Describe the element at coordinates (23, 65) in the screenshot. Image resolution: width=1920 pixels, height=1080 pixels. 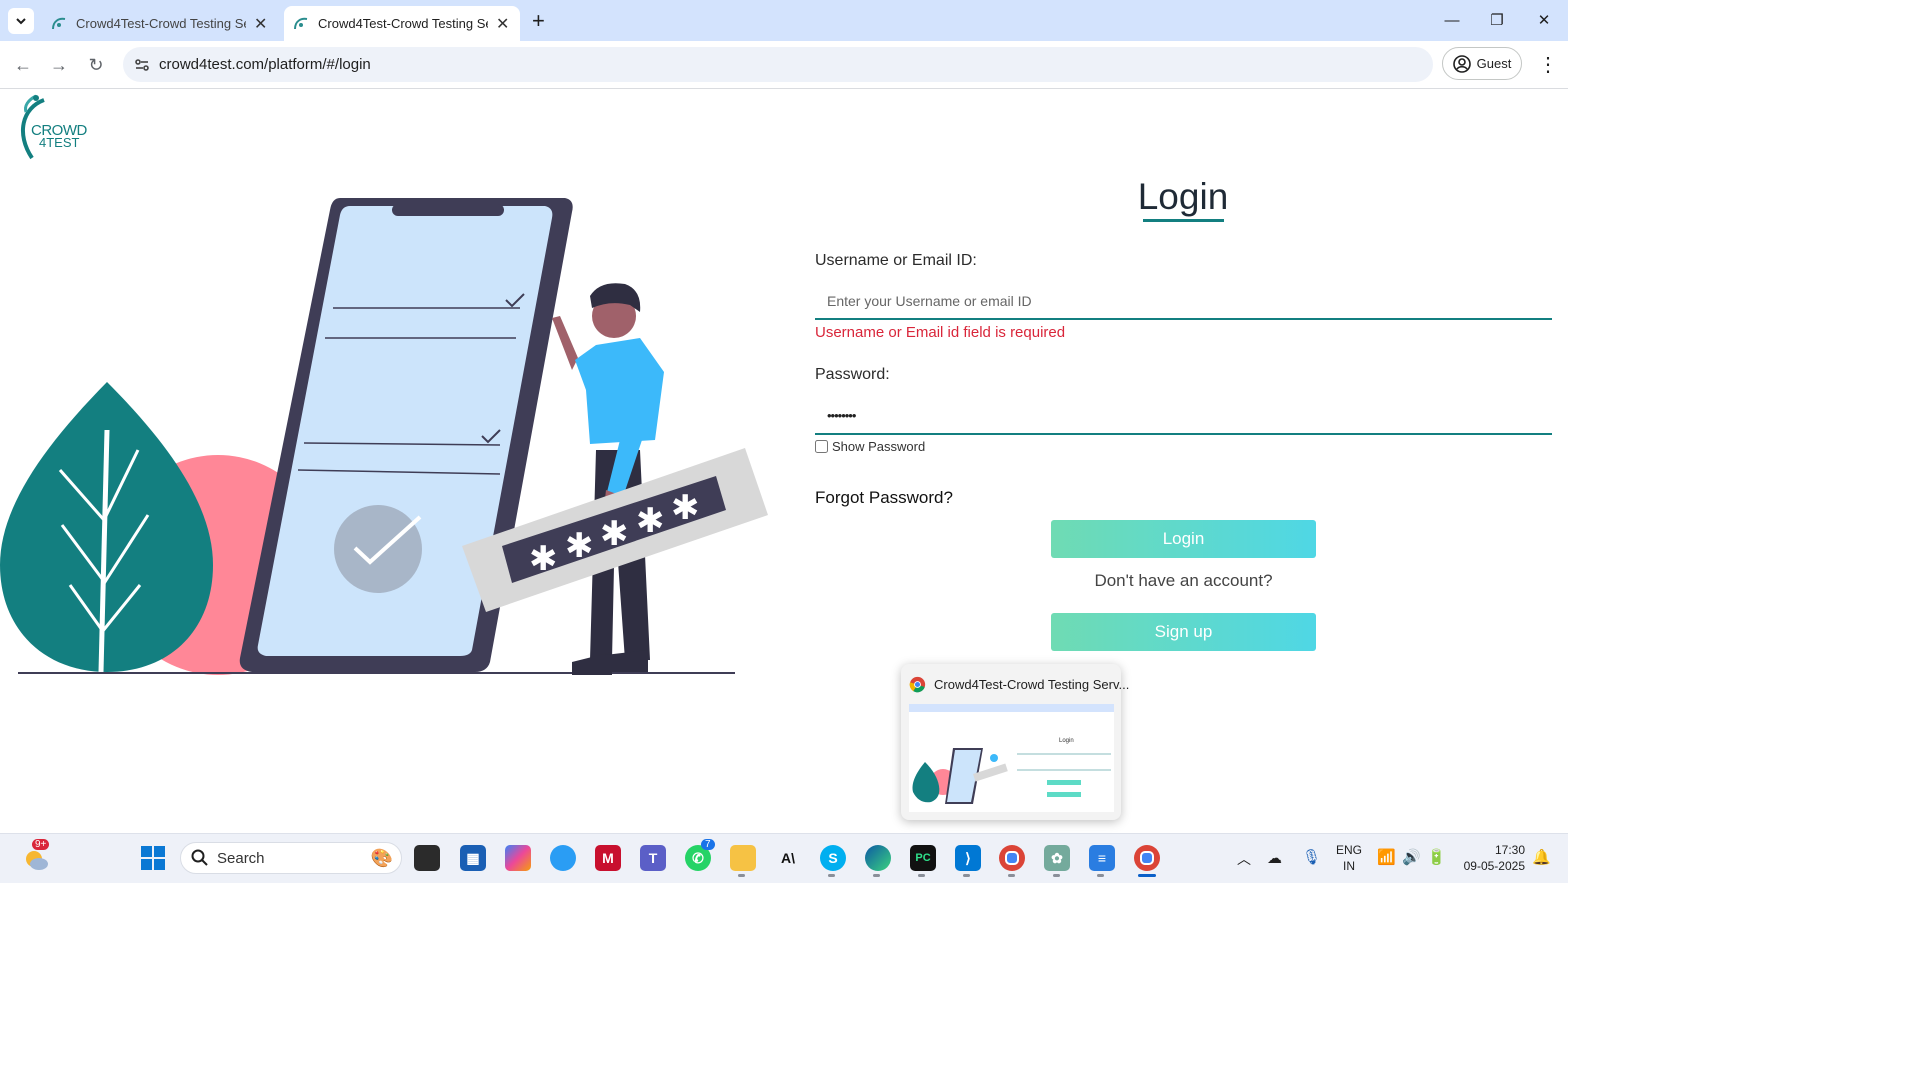
I see `back-icon: ←` at that location.